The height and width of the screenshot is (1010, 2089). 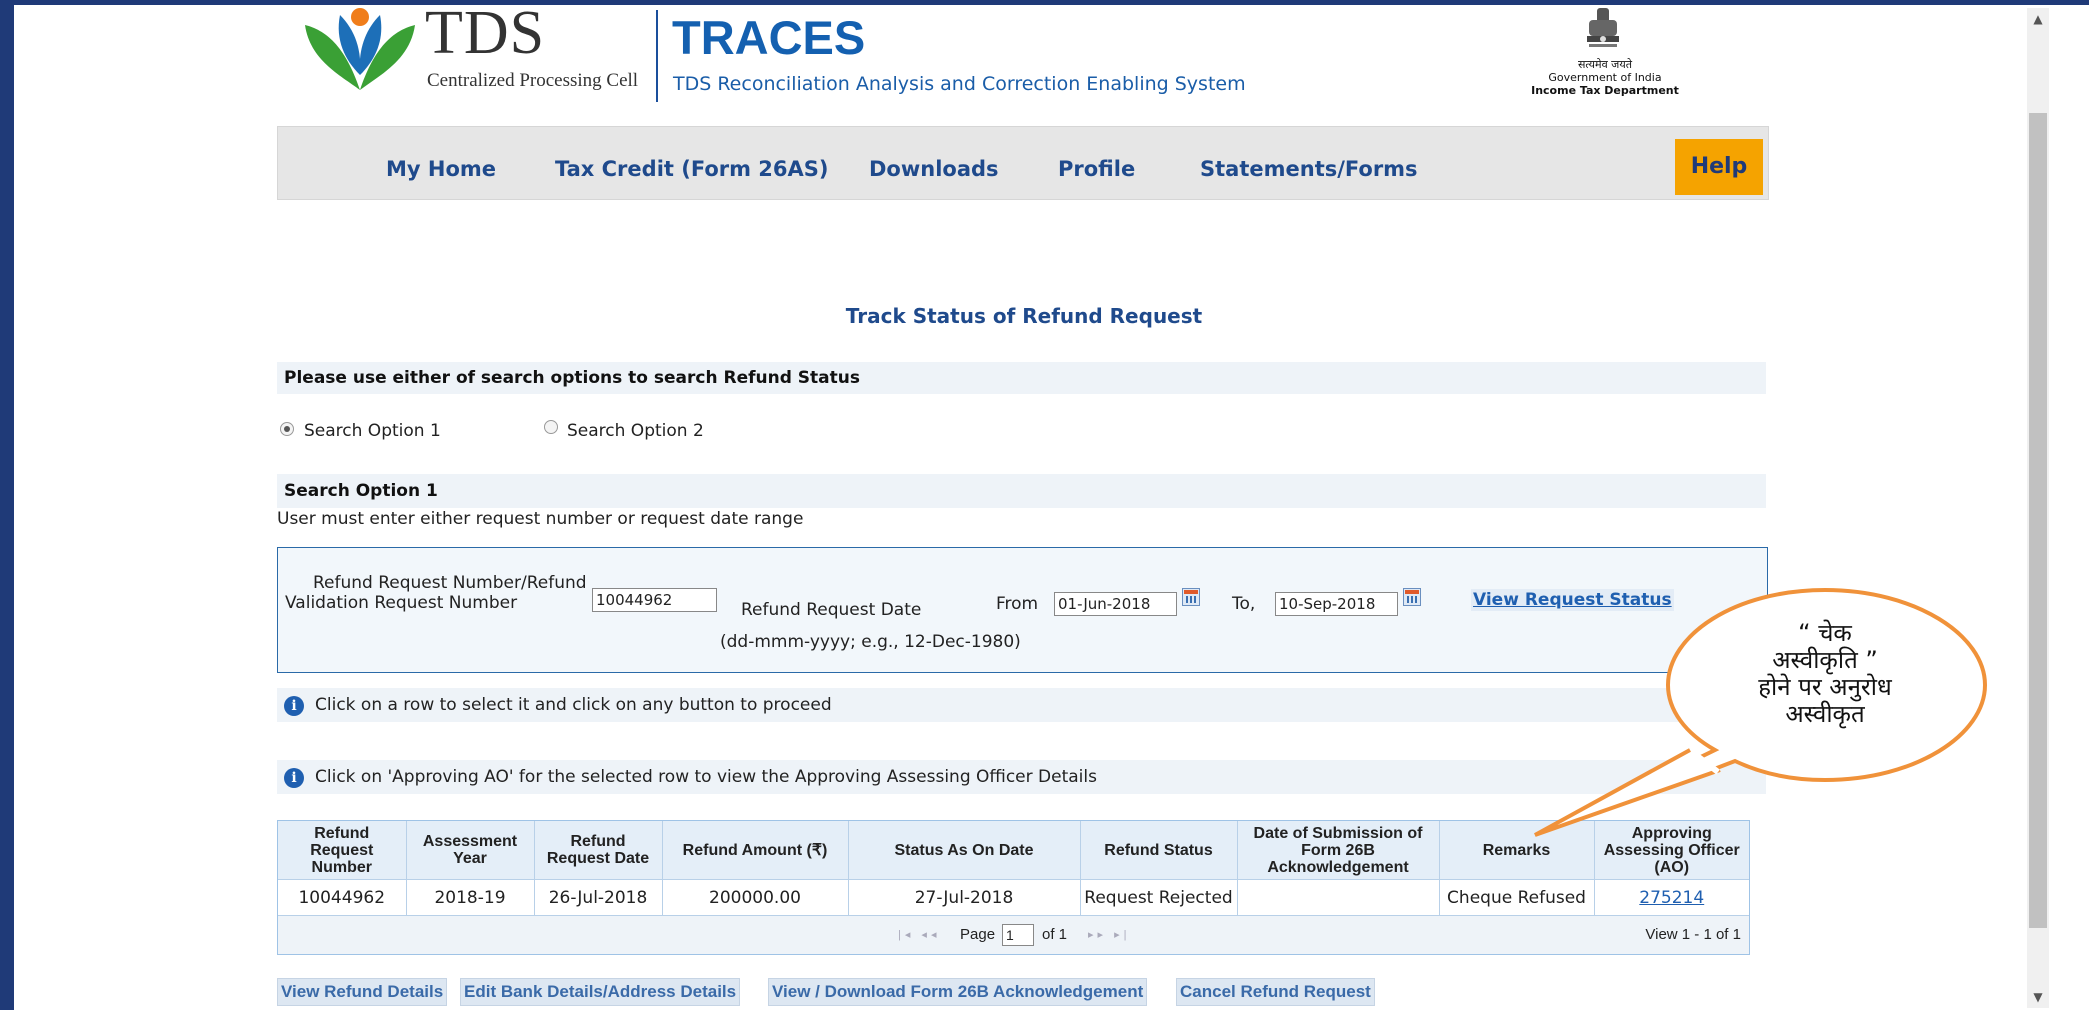 What do you see at coordinates (769, 37) in the screenshot?
I see `app-title: TRACES` at bounding box center [769, 37].